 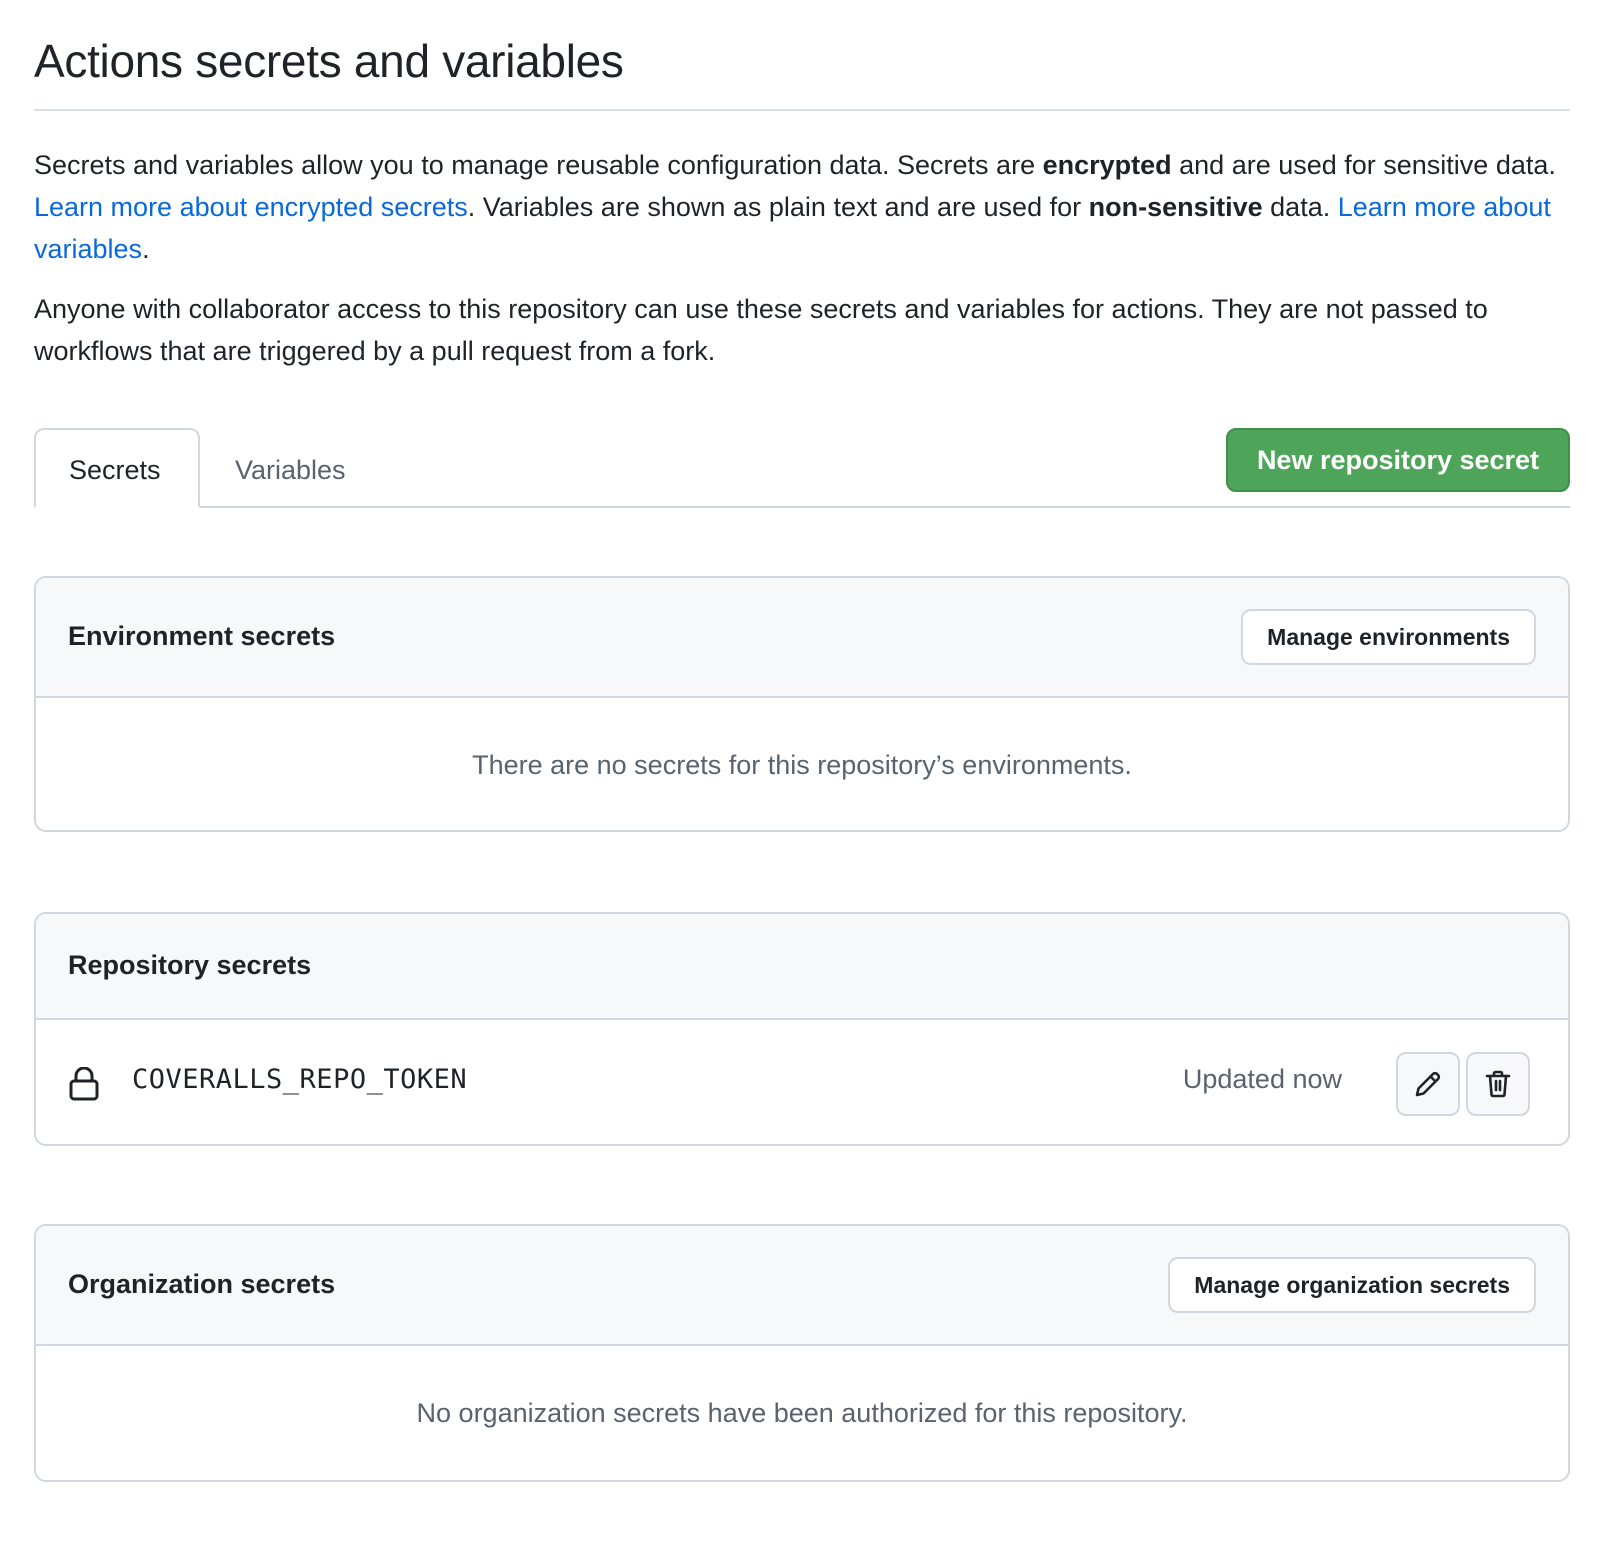 I want to click on environment-secrets-title: Environment secrets, so click(x=202, y=636).